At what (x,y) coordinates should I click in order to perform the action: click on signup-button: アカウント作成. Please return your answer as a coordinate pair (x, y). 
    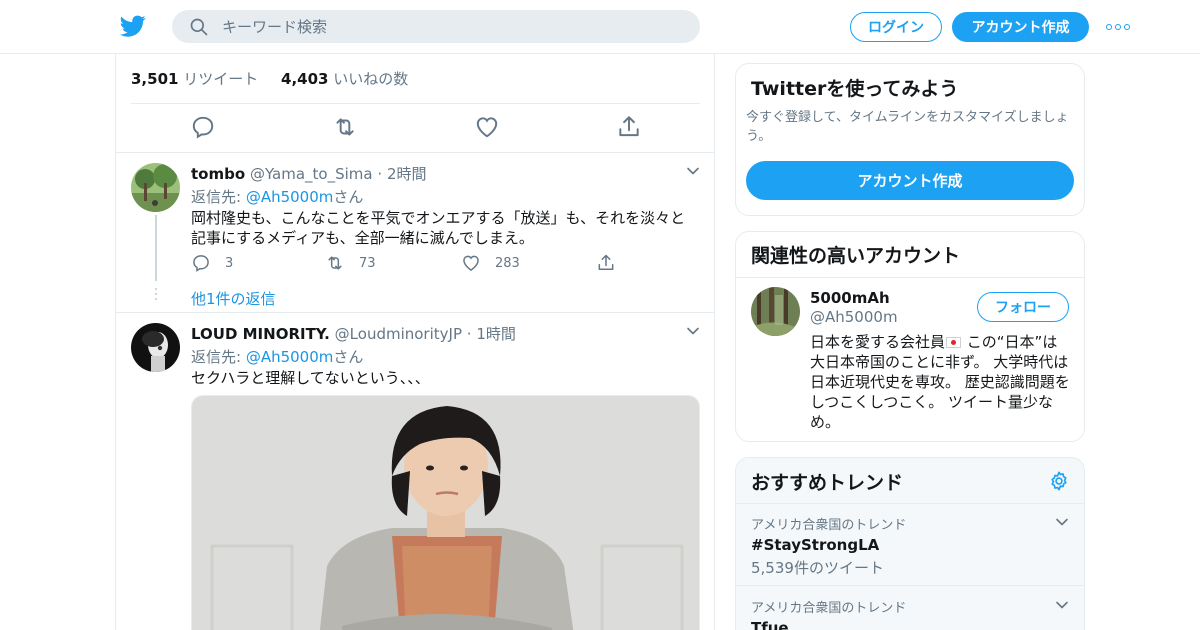
    Looking at the image, I should click on (1020, 27).